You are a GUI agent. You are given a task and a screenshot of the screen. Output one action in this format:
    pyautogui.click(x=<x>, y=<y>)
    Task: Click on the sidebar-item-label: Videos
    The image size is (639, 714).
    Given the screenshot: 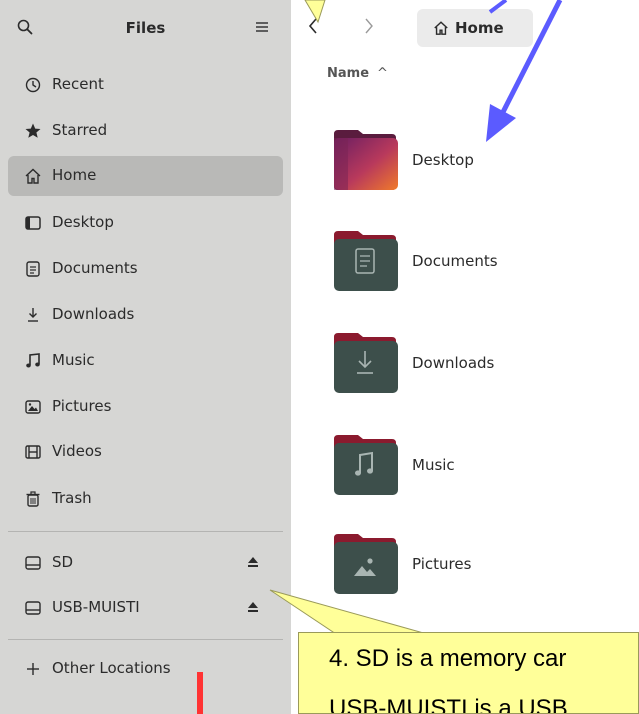 What is the action you would take?
    pyautogui.click(x=77, y=451)
    